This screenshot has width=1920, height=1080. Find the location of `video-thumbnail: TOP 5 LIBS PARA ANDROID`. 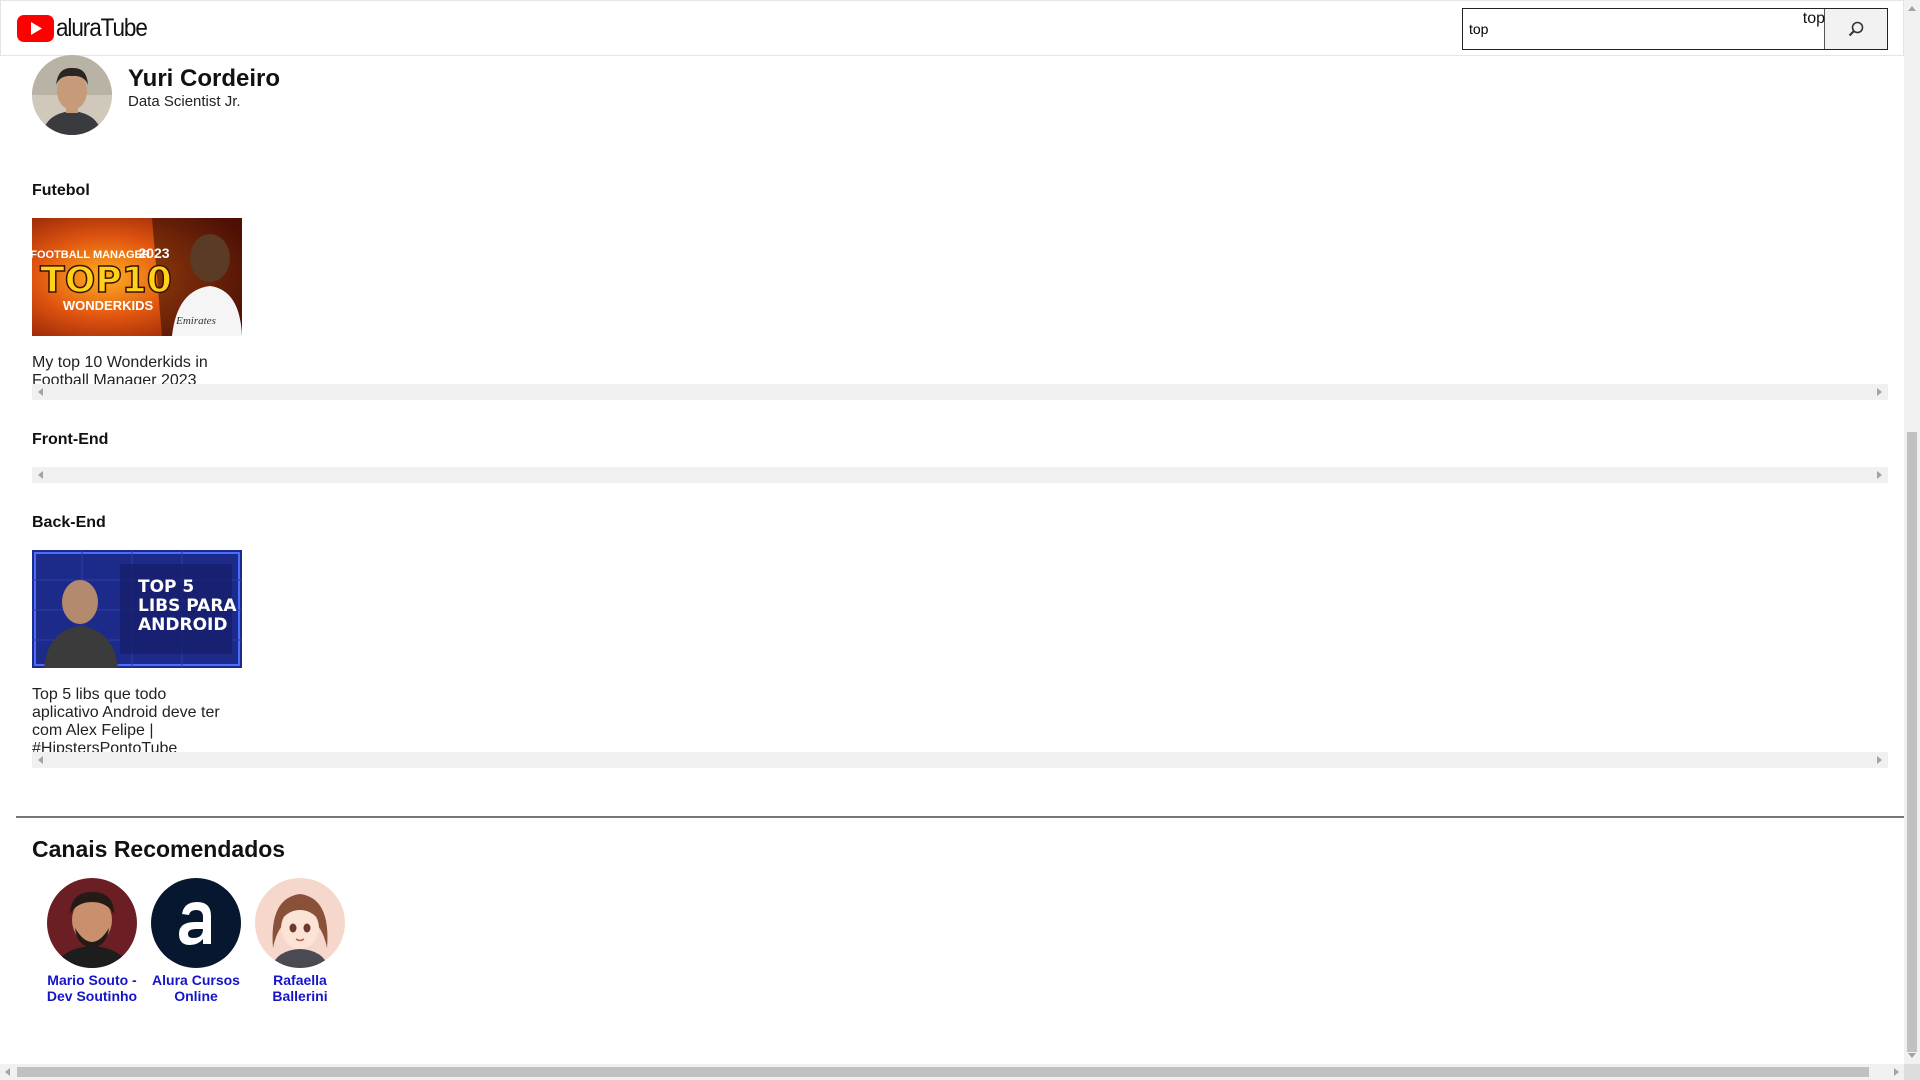

video-thumbnail: TOP 5 LIBS PARA ANDROID is located at coordinates (137, 609).